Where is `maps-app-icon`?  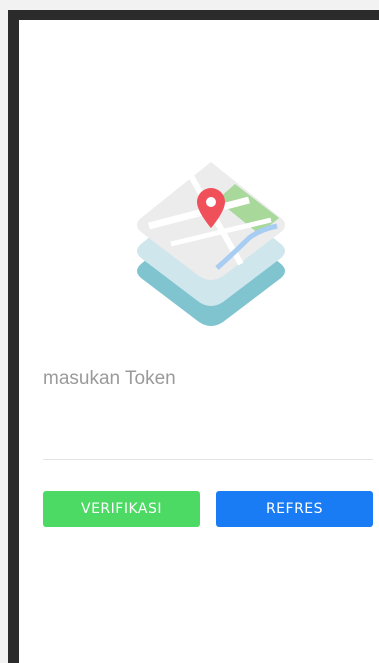
maps-app-icon is located at coordinates (211, 244).